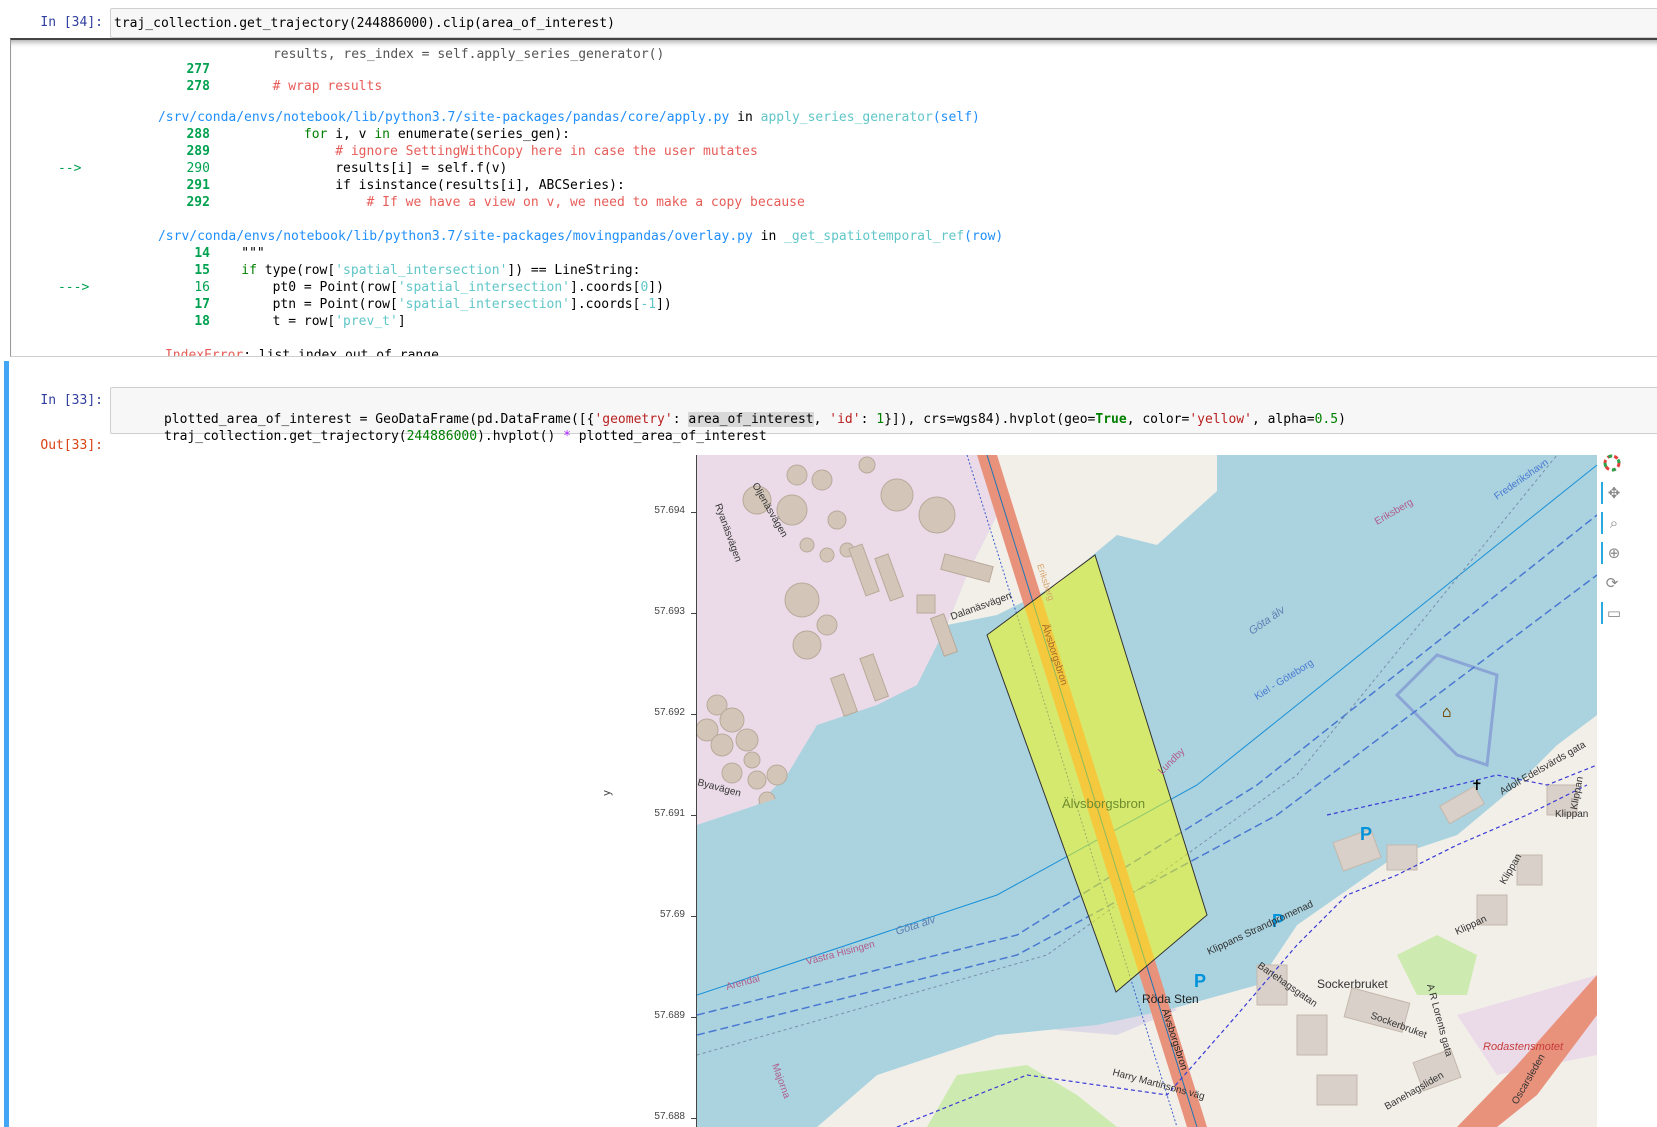 This screenshot has width=1657, height=1127. What do you see at coordinates (307, 321) in the screenshot?
I see `line-text: t = row['prev_t']` at bounding box center [307, 321].